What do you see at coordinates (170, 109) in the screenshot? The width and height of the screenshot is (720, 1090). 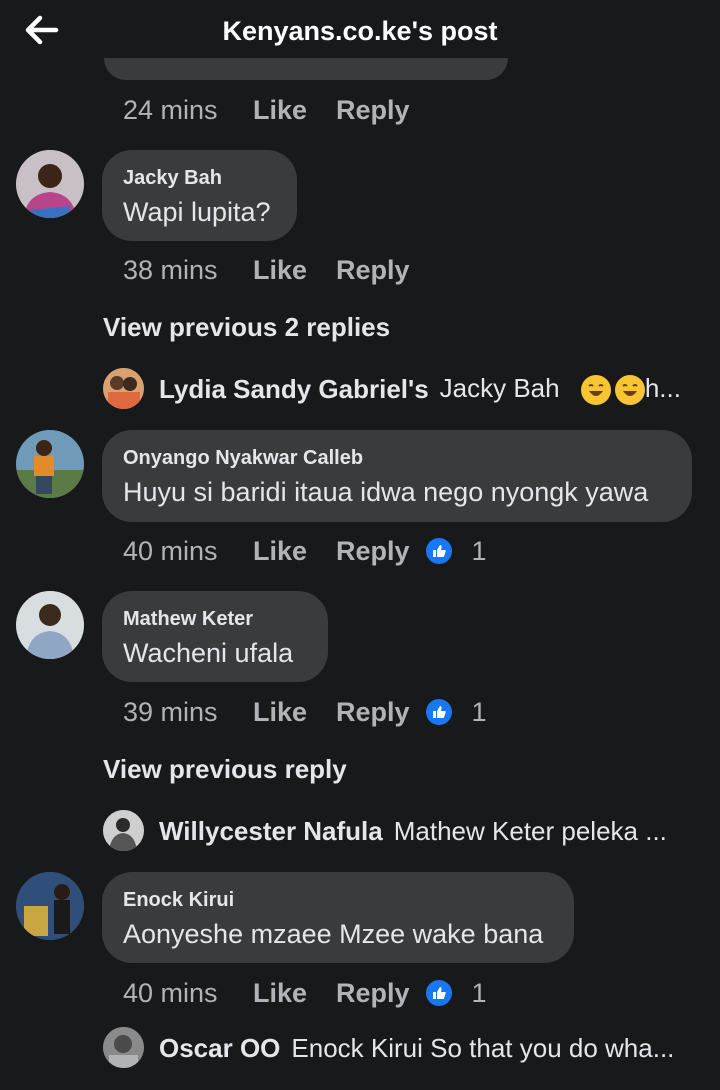 I see `comment-time: 24 mins` at bounding box center [170, 109].